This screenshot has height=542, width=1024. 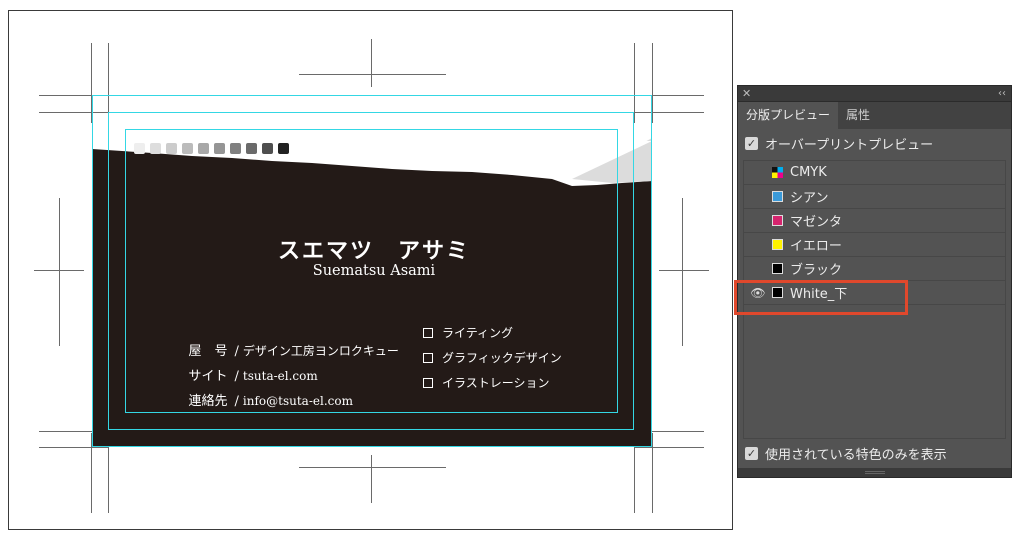 What do you see at coordinates (874, 472) in the screenshot?
I see `panel-resize-grip` at bounding box center [874, 472].